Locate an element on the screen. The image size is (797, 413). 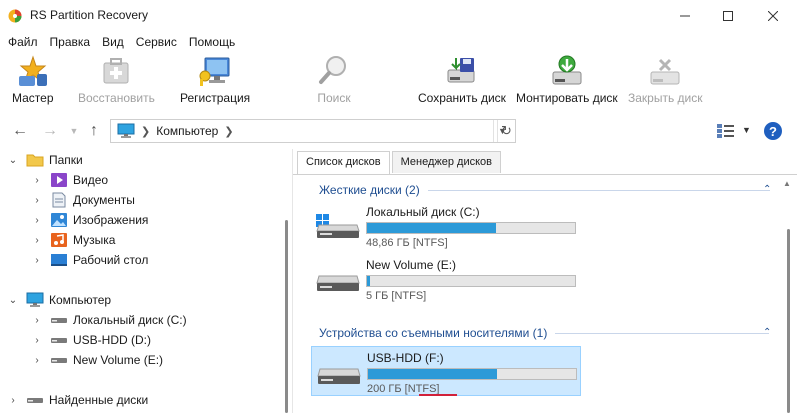
tree-item-music: › Музыка is located at coordinates (73, 240).